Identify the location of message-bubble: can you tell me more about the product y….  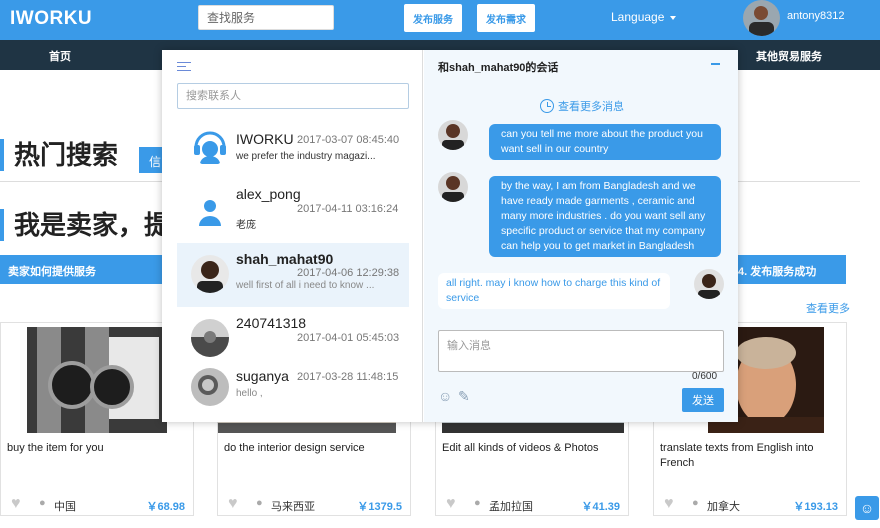
(605, 142).